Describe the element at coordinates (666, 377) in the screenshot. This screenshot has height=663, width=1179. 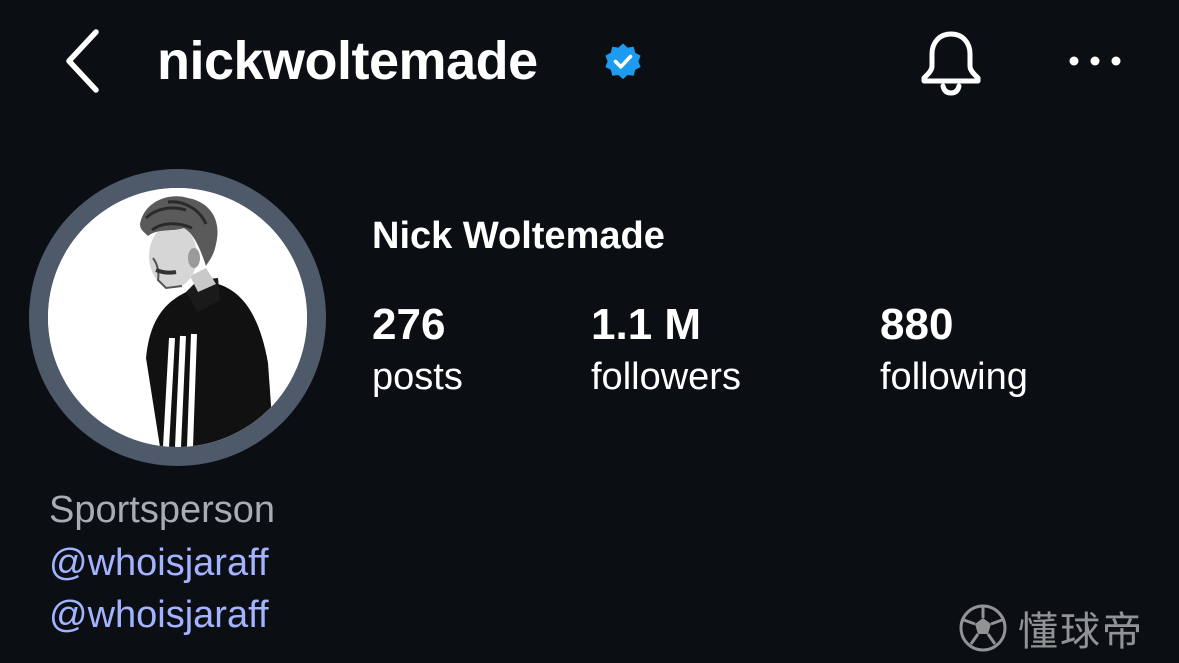
I see `followers-label: followers` at that location.